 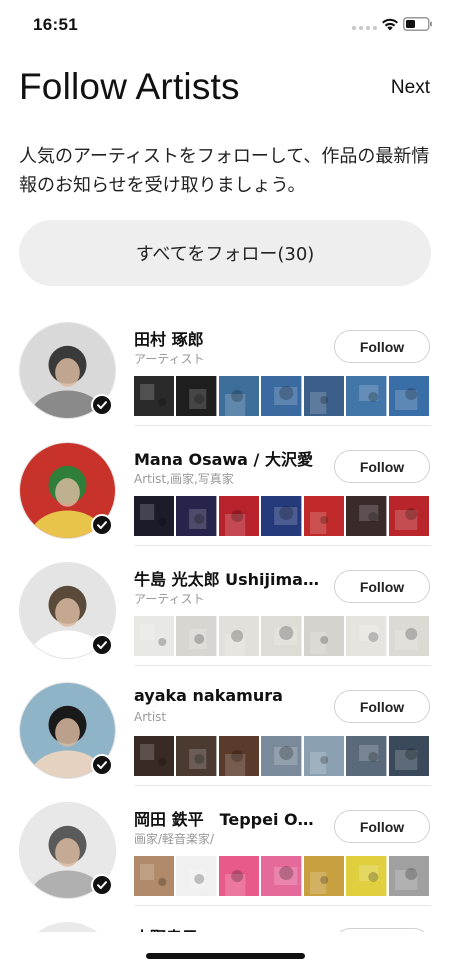 I want to click on artist-row: Mana Osawa / 大沢愛 Artist,画家,写真家 Follow, so click(x=225, y=486).